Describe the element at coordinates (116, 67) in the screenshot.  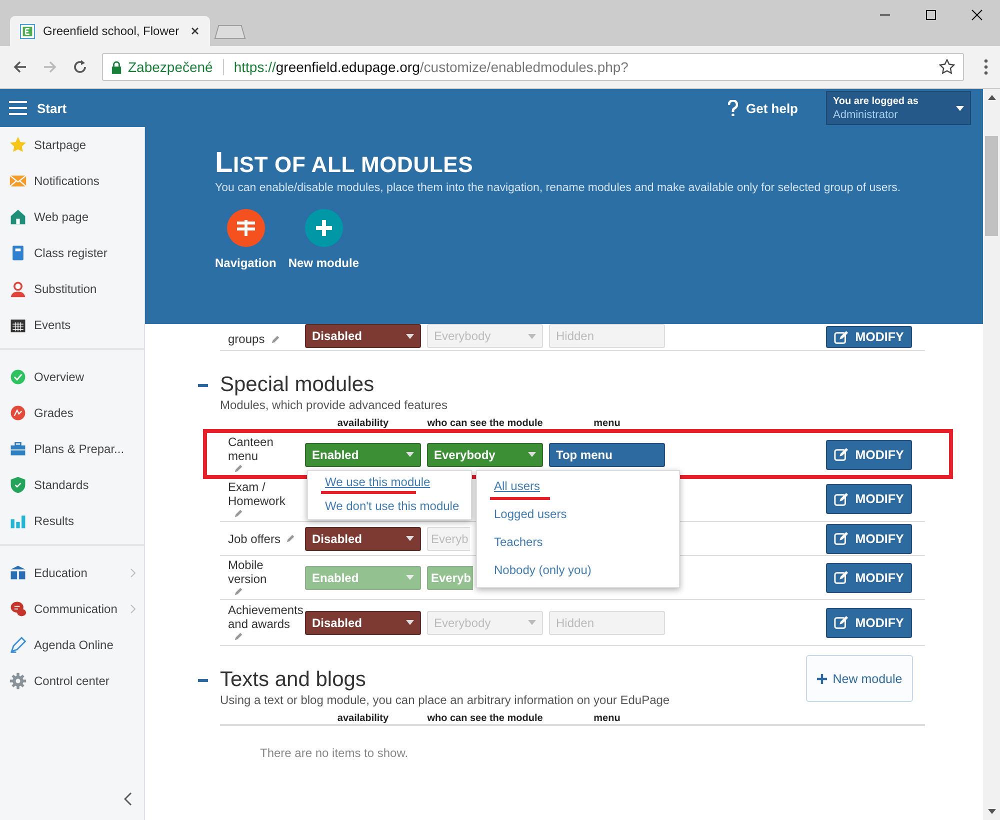
I see `lock-icon` at that location.